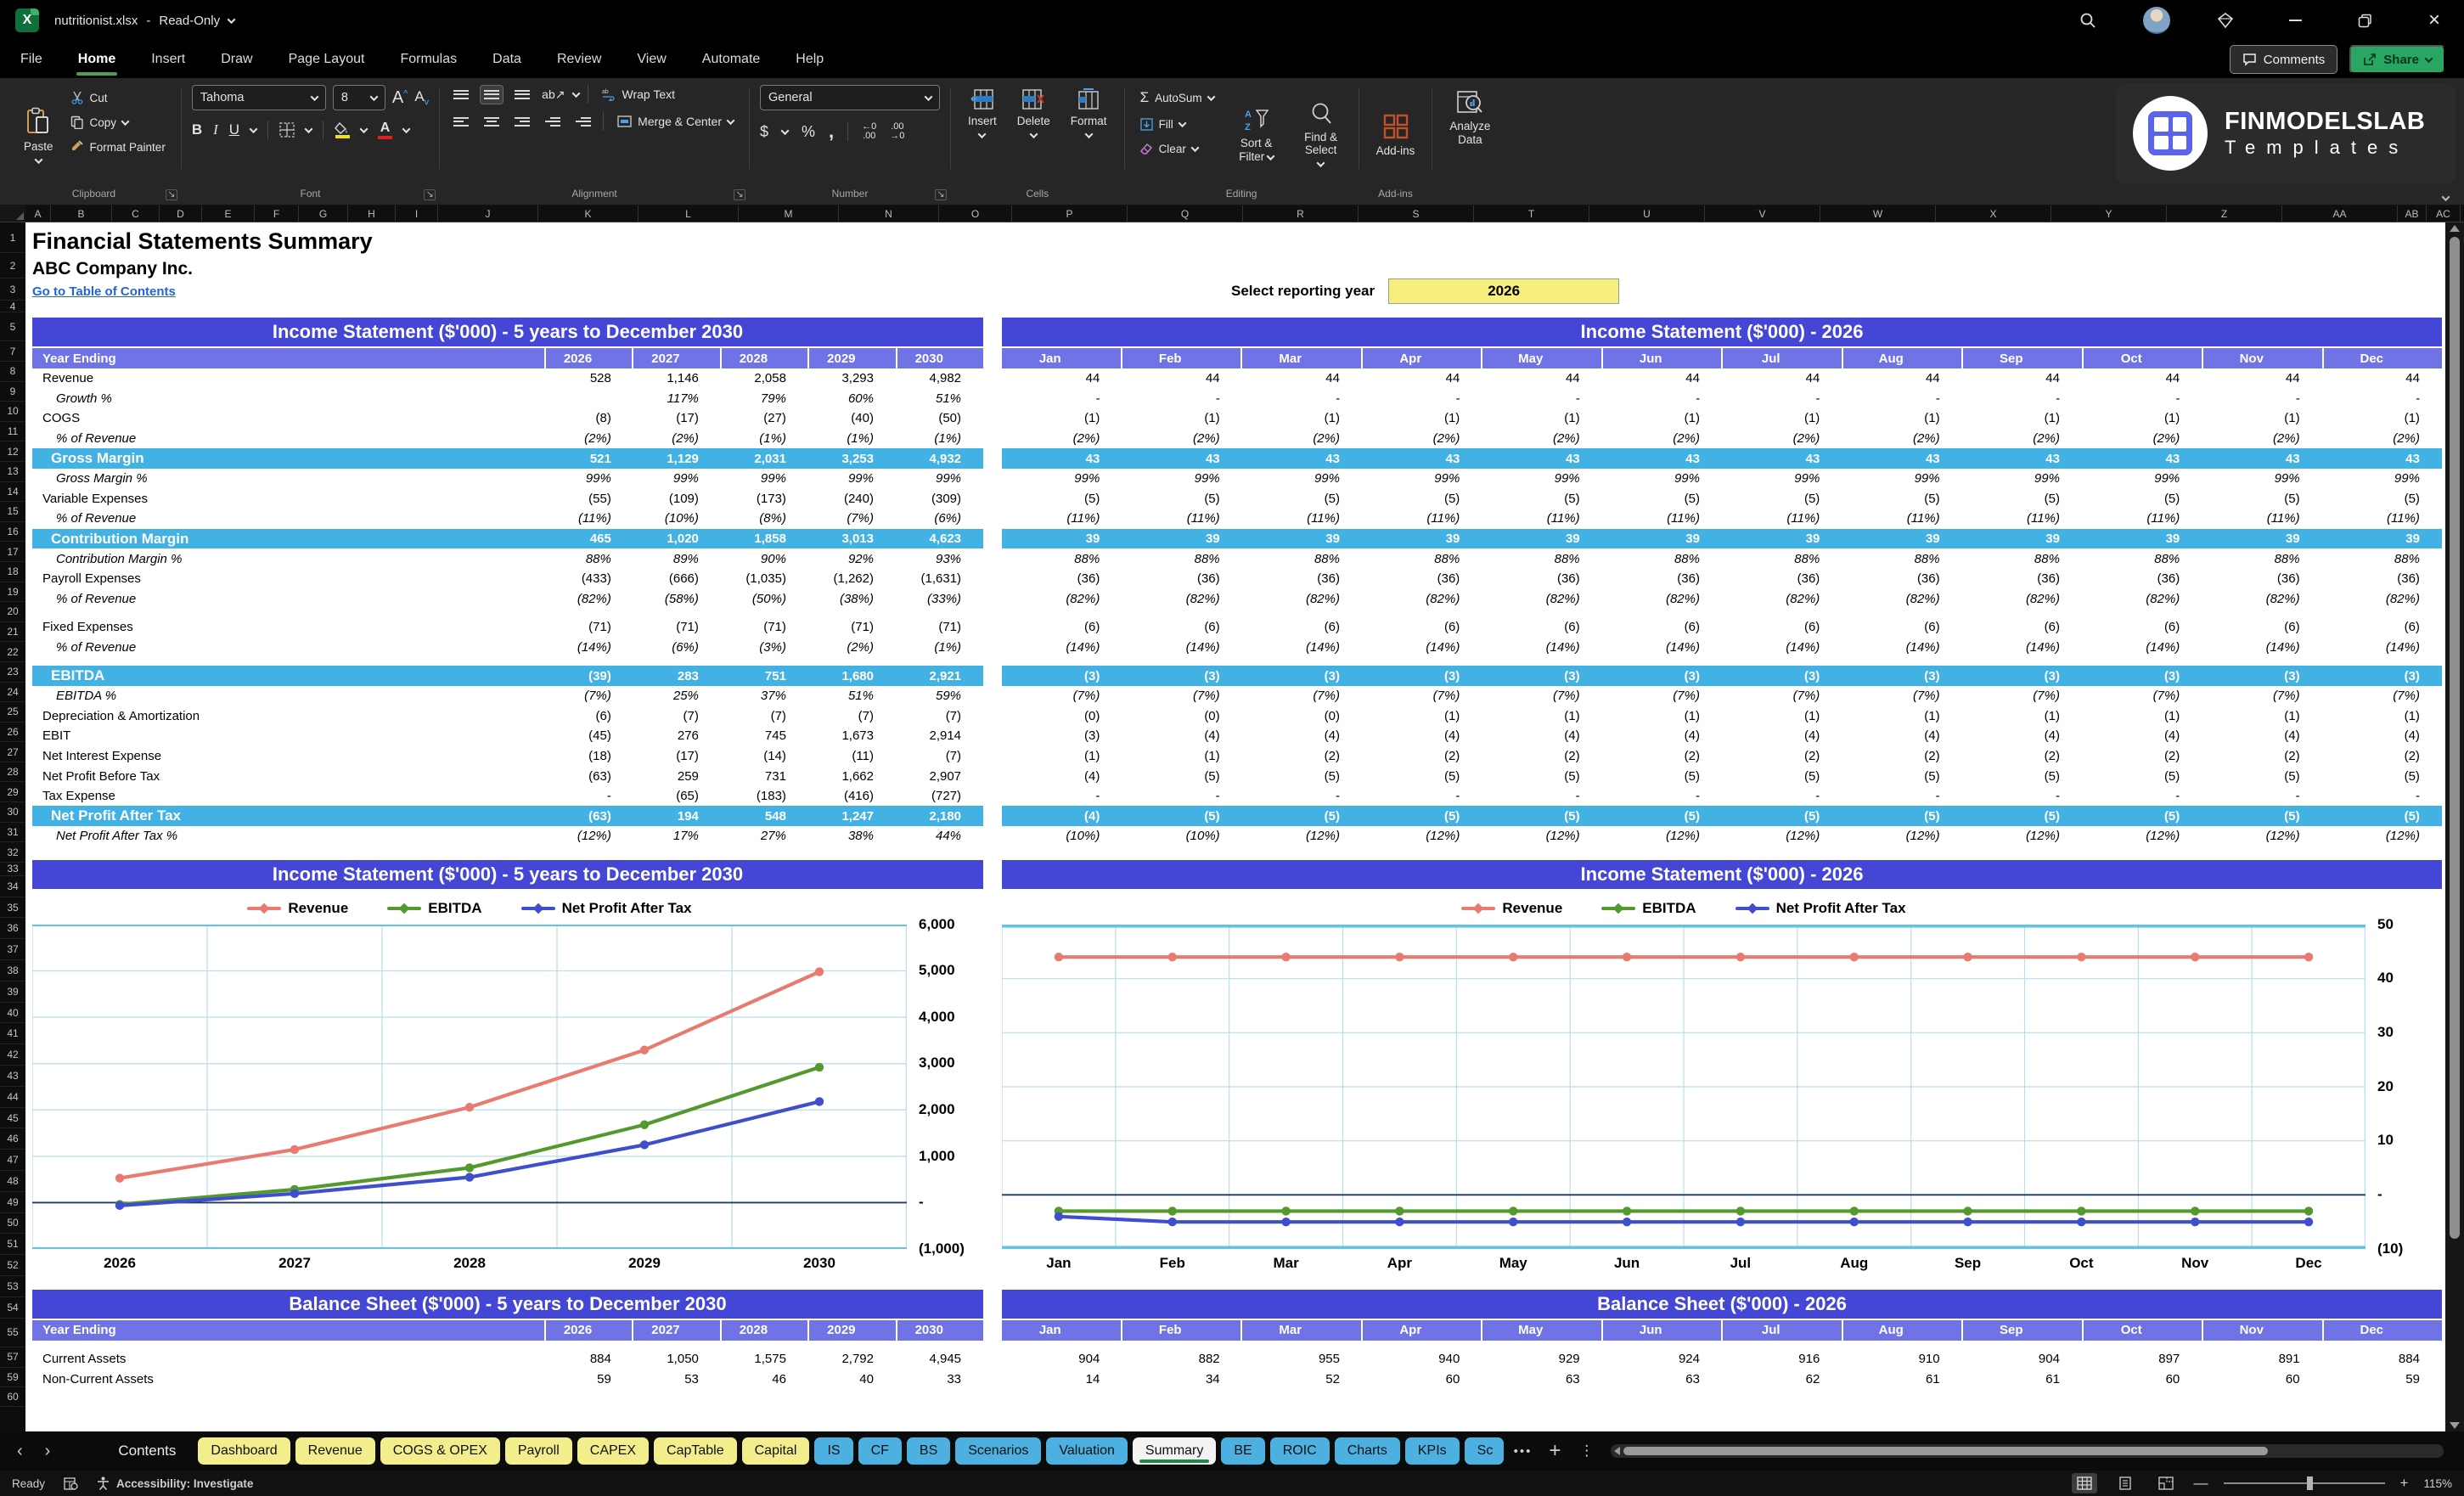 Image resolution: width=2464 pixels, height=1496 pixels. Describe the element at coordinates (764, 676) in the screenshot. I see `grid-cell: 751` at that location.